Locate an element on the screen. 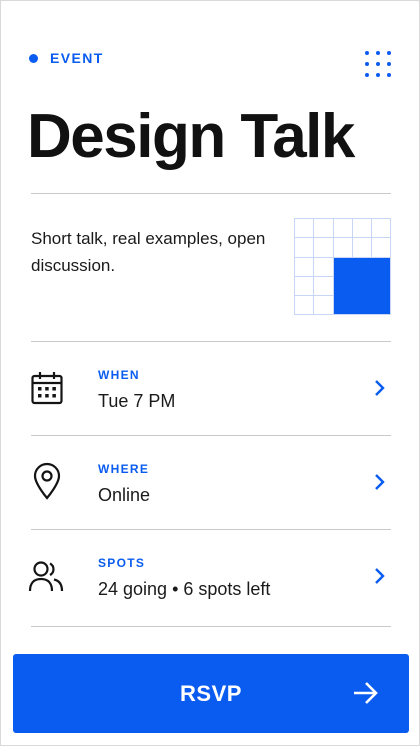 The width and height of the screenshot is (420, 746). grid-menu-button is located at coordinates (380, 66).